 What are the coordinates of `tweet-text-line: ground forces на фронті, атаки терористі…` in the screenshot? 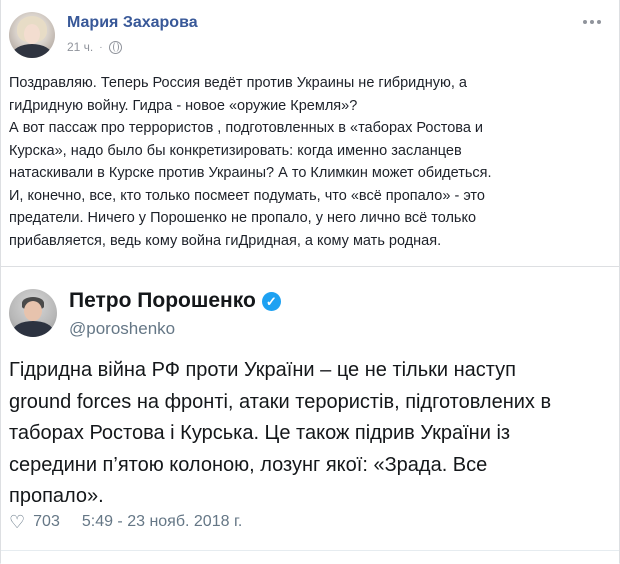 It's located at (280, 401).